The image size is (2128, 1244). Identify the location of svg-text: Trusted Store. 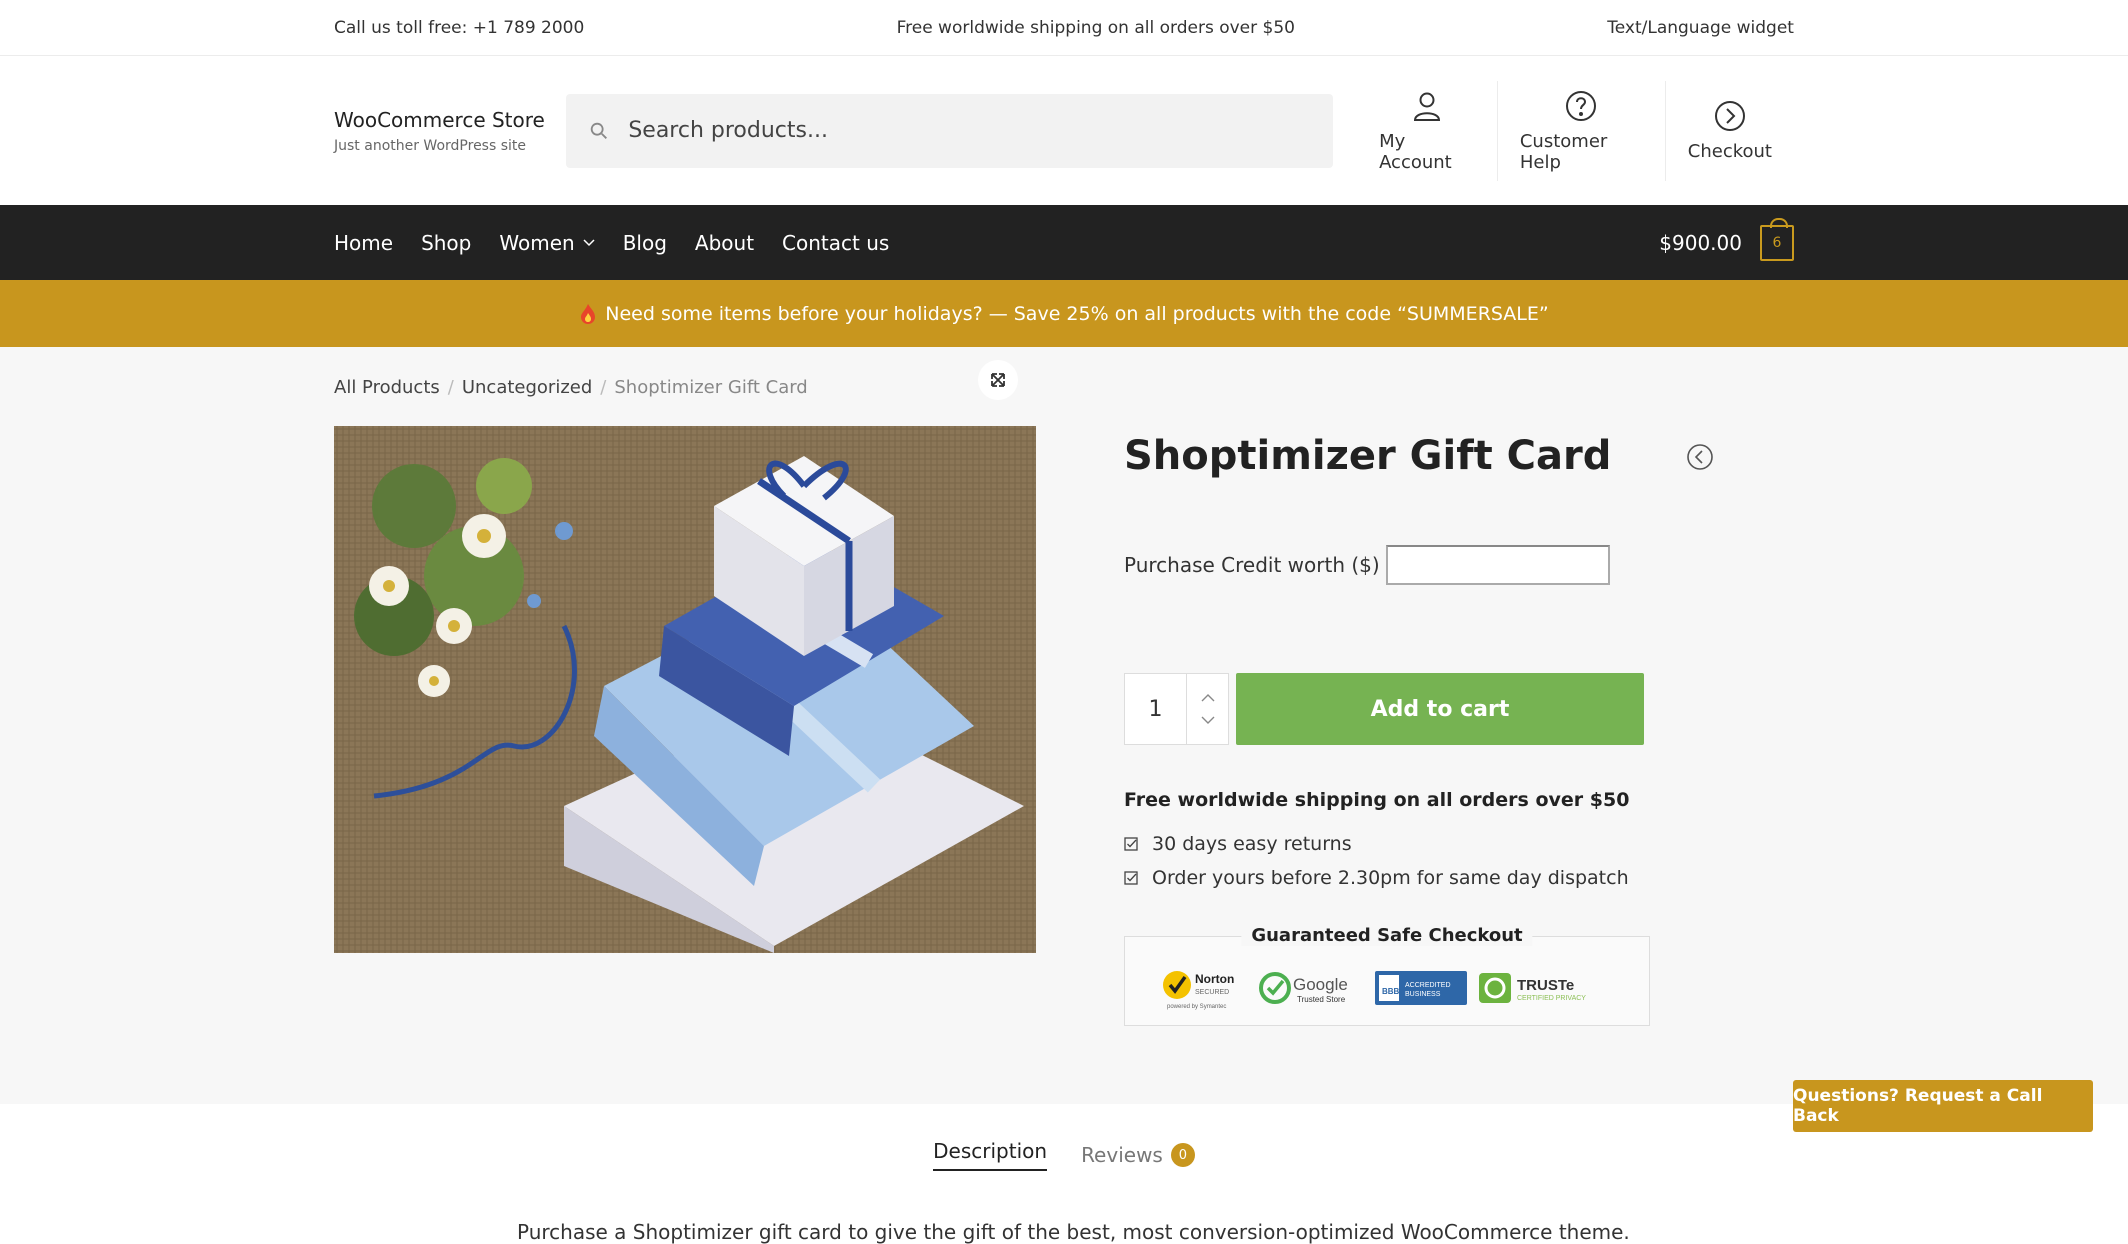
(1321, 999).